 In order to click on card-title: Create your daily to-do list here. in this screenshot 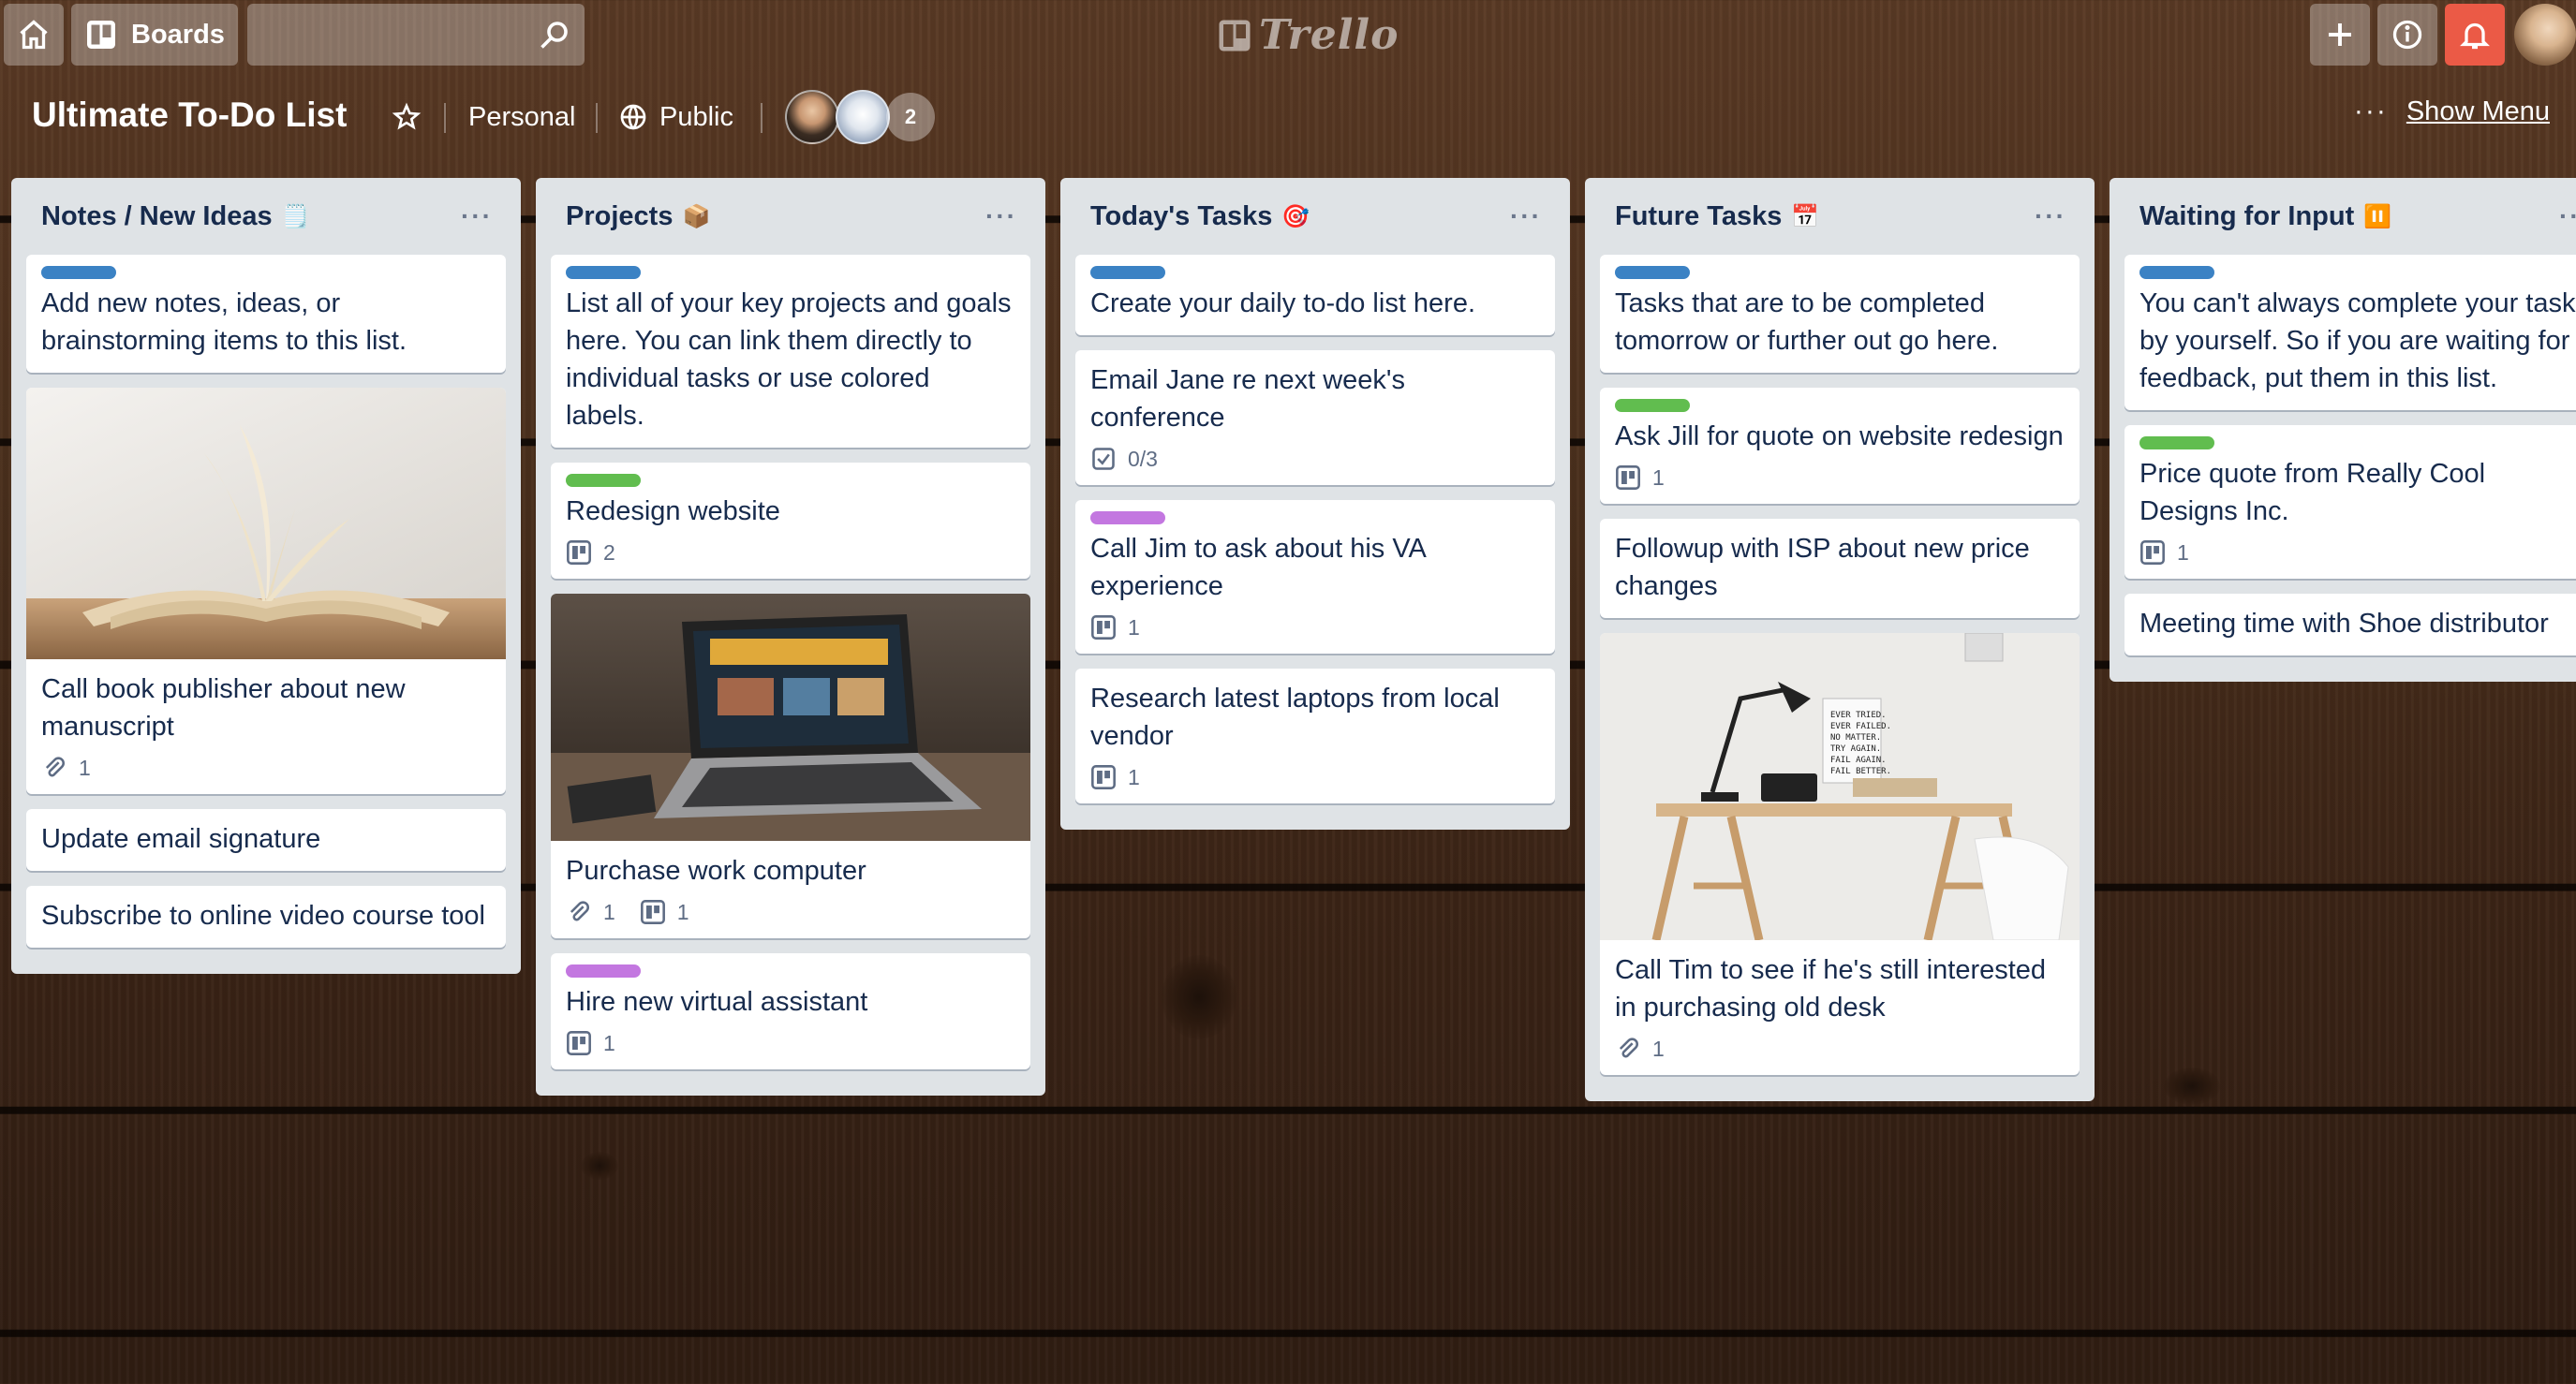, I will do `click(1283, 303)`.